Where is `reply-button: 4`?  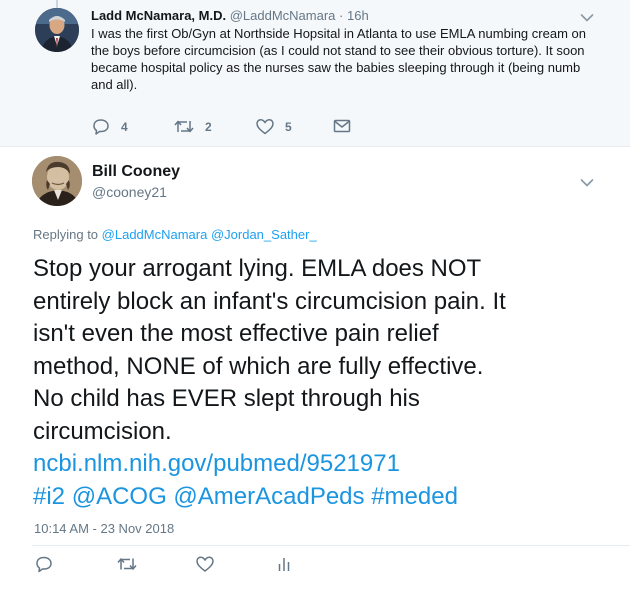
reply-button: 4 is located at coordinates (109, 126).